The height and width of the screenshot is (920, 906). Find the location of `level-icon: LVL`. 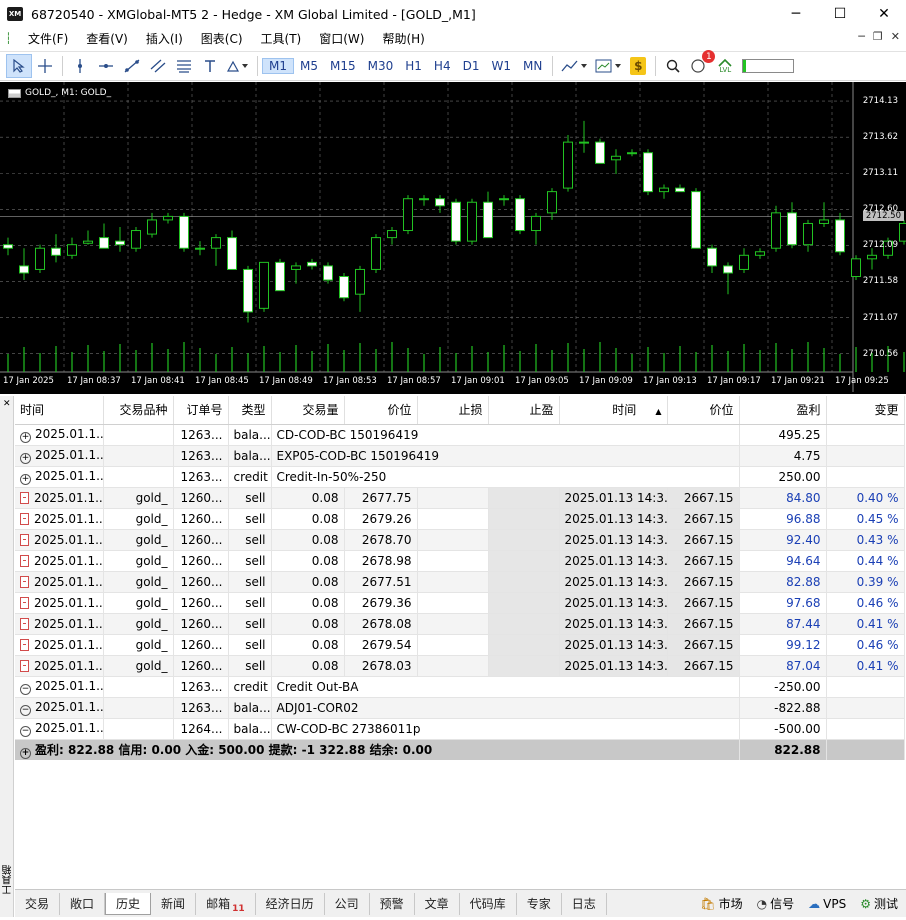

level-icon: LVL is located at coordinates (725, 66).